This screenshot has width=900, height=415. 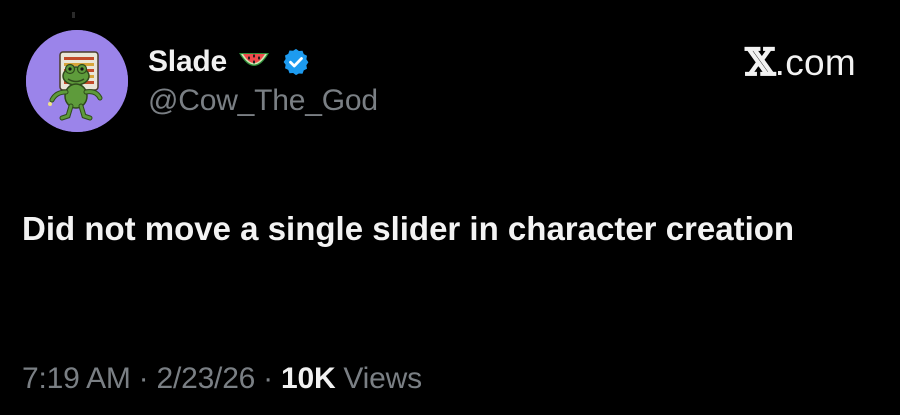 I want to click on tweet-meta: 7:19 AM · 2/23/26 · 10K Views, so click(x=222, y=379).